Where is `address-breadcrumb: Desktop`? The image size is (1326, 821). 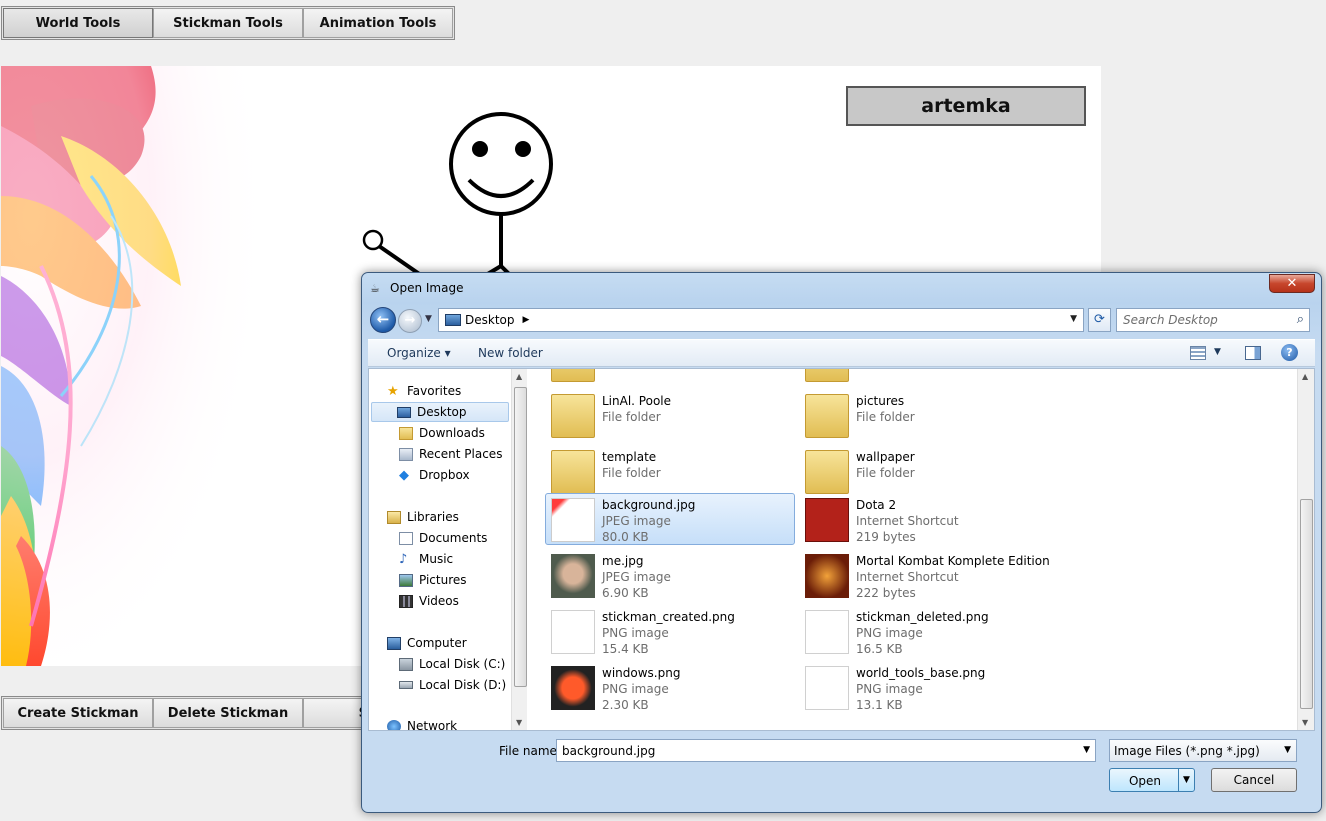 address-breadcrumb: Desktop is located at coordinates (490, 320).